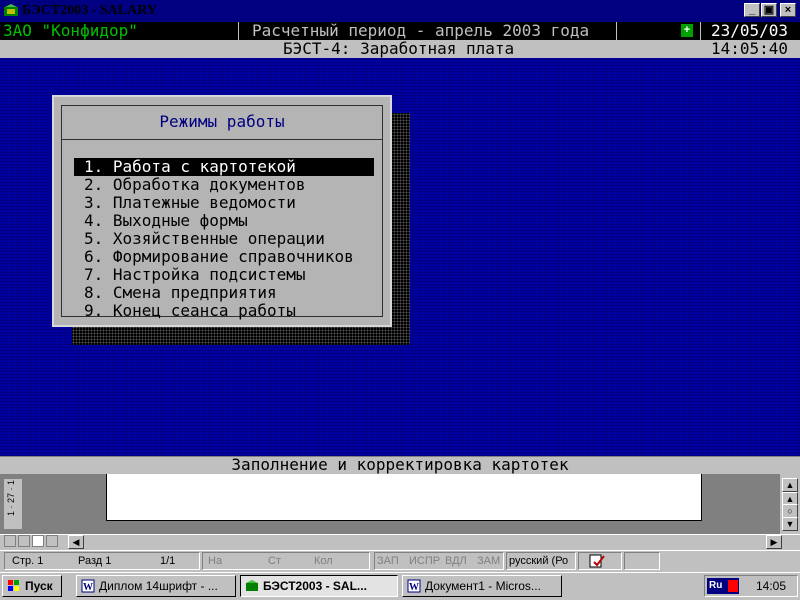 The width and height of the screenshot is (800, 600). Describe the element at coordinates (224, 185) in the screenshot. I see `menu-item-documents: 2. Обработка документов` at that location.